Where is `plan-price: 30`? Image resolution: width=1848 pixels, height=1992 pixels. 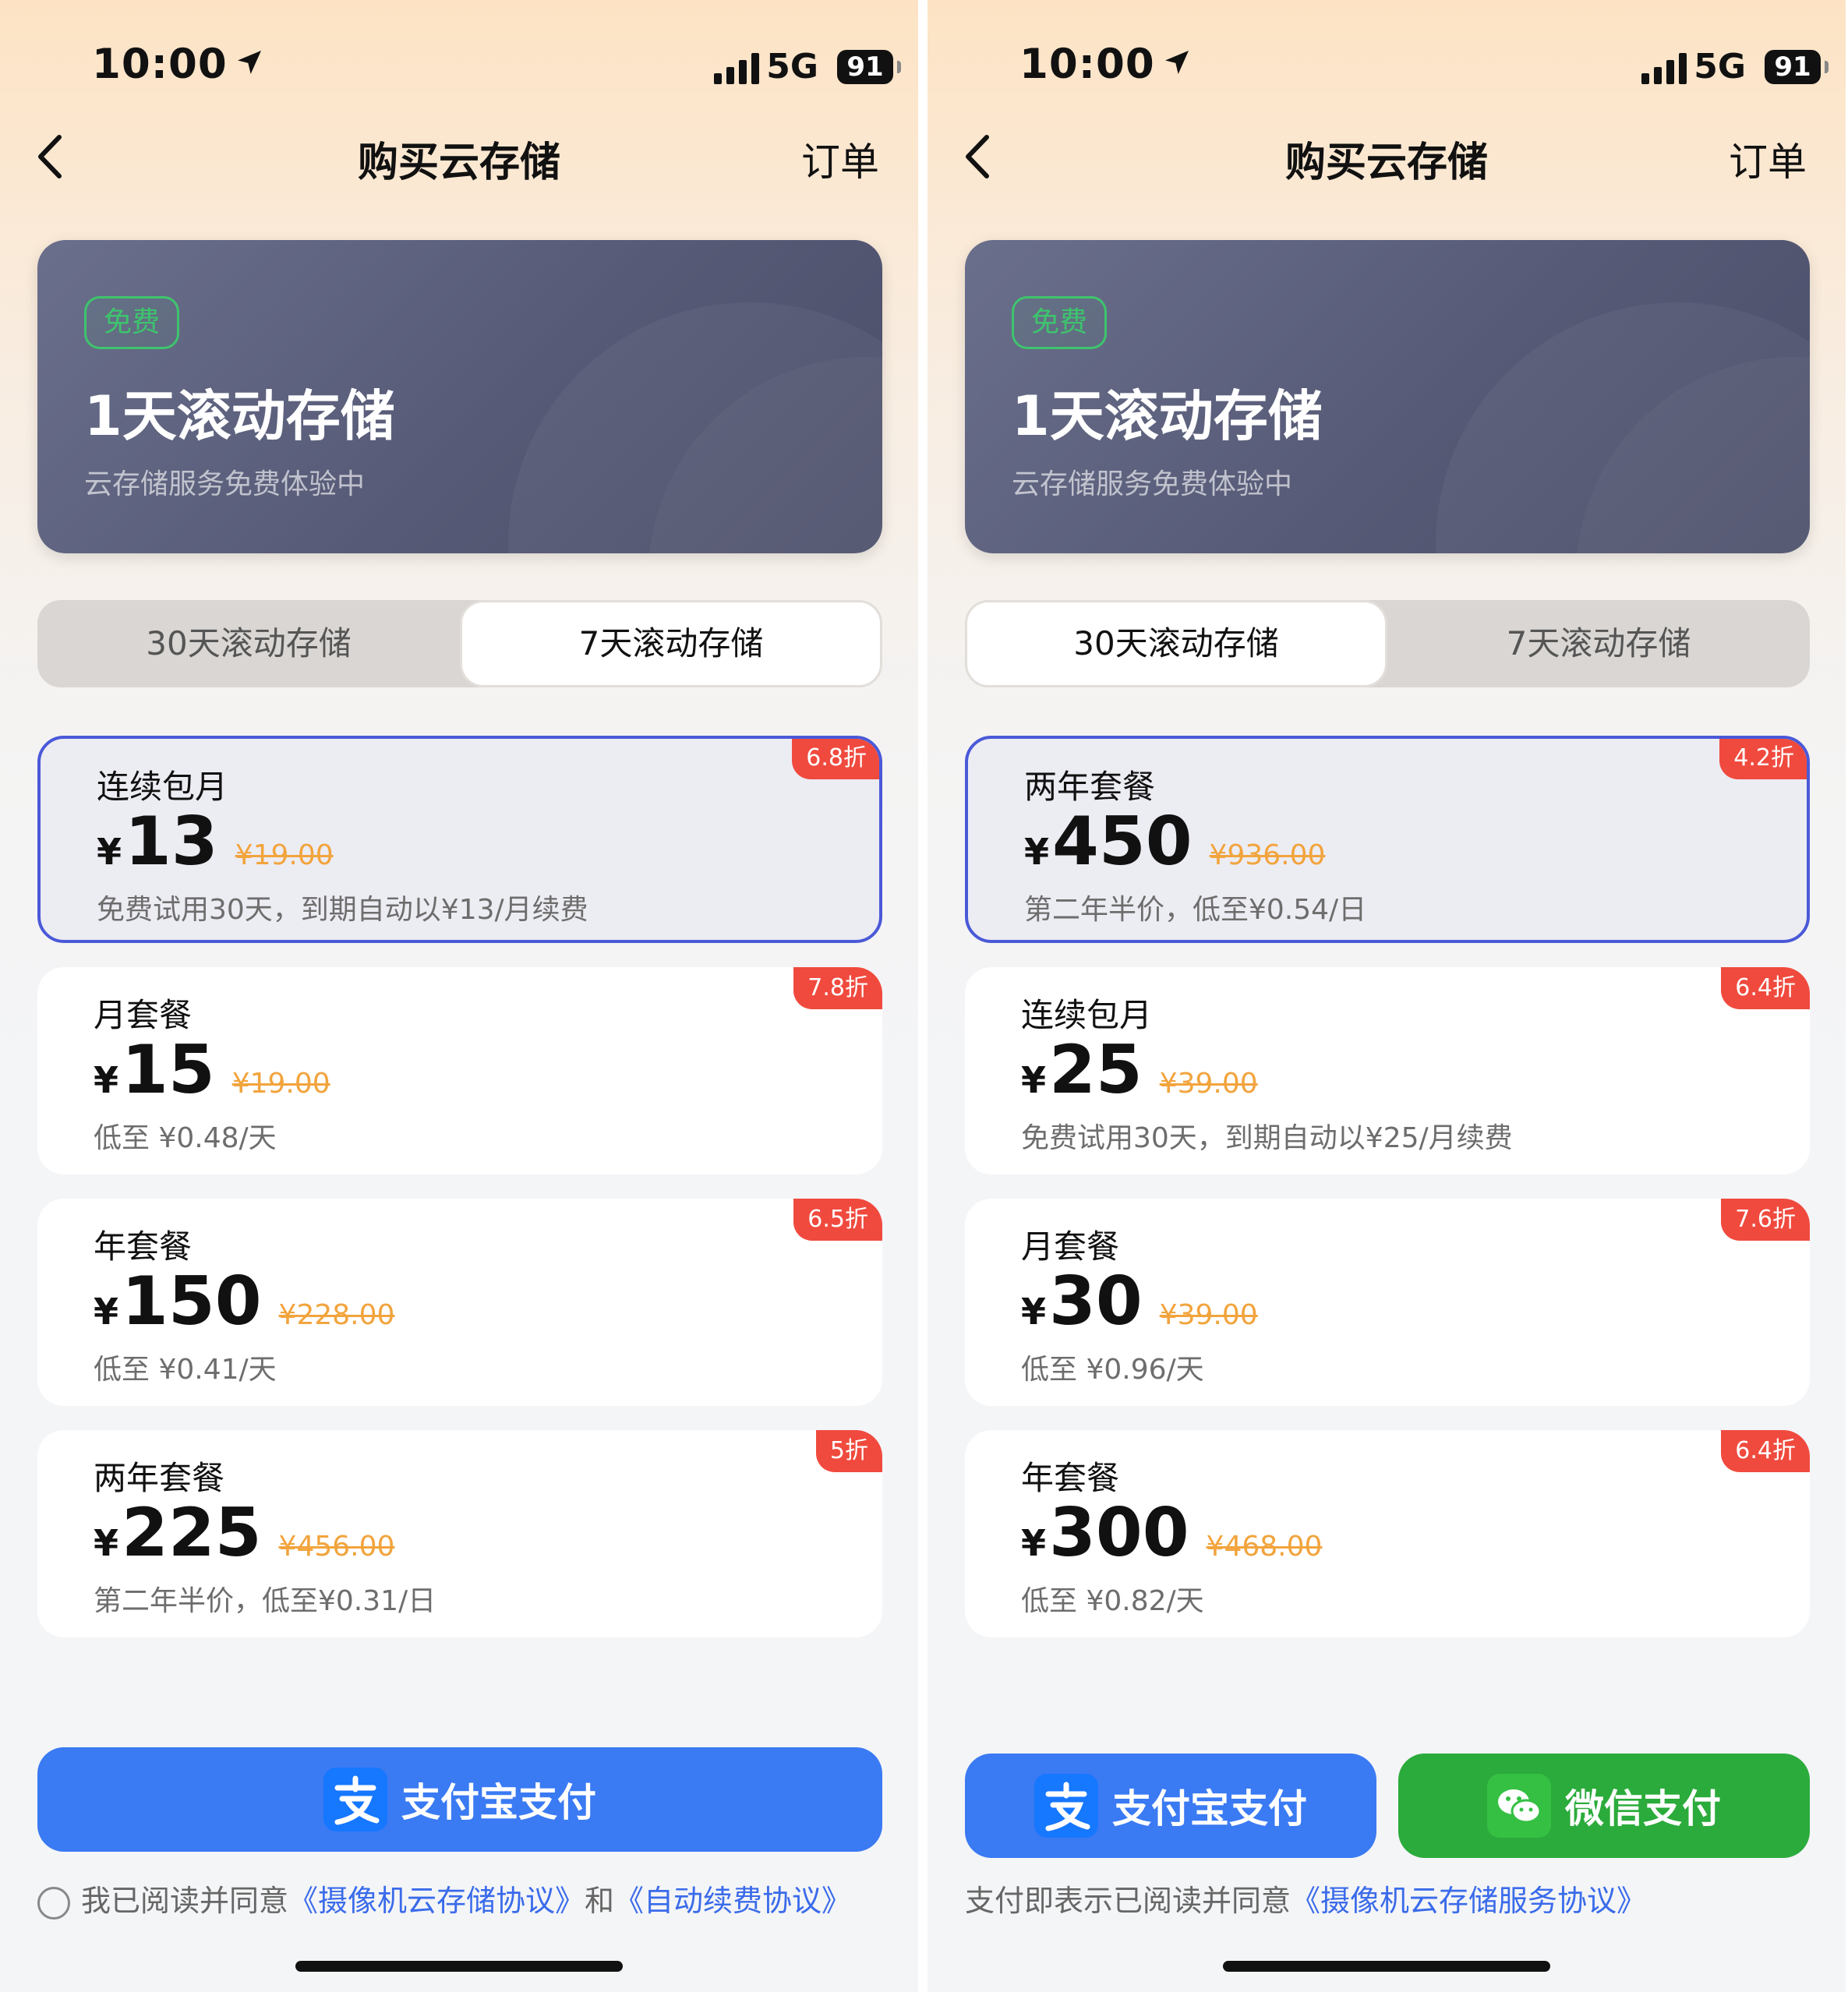
plan-price: 30 is located at coordinates (1096, 1301).